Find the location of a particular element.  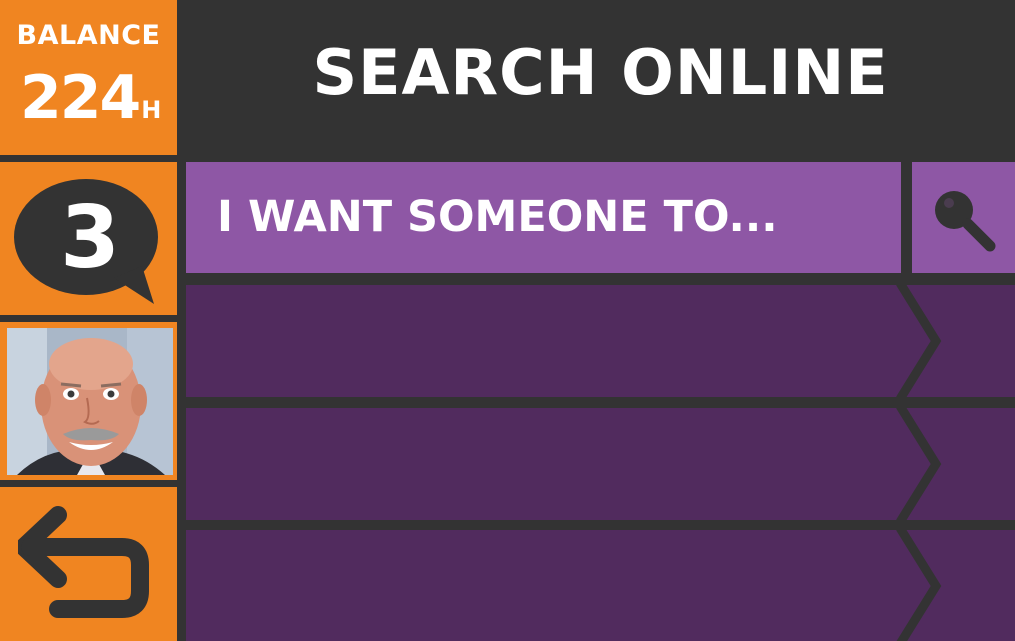

avatar is located at coordinates (90, 401).